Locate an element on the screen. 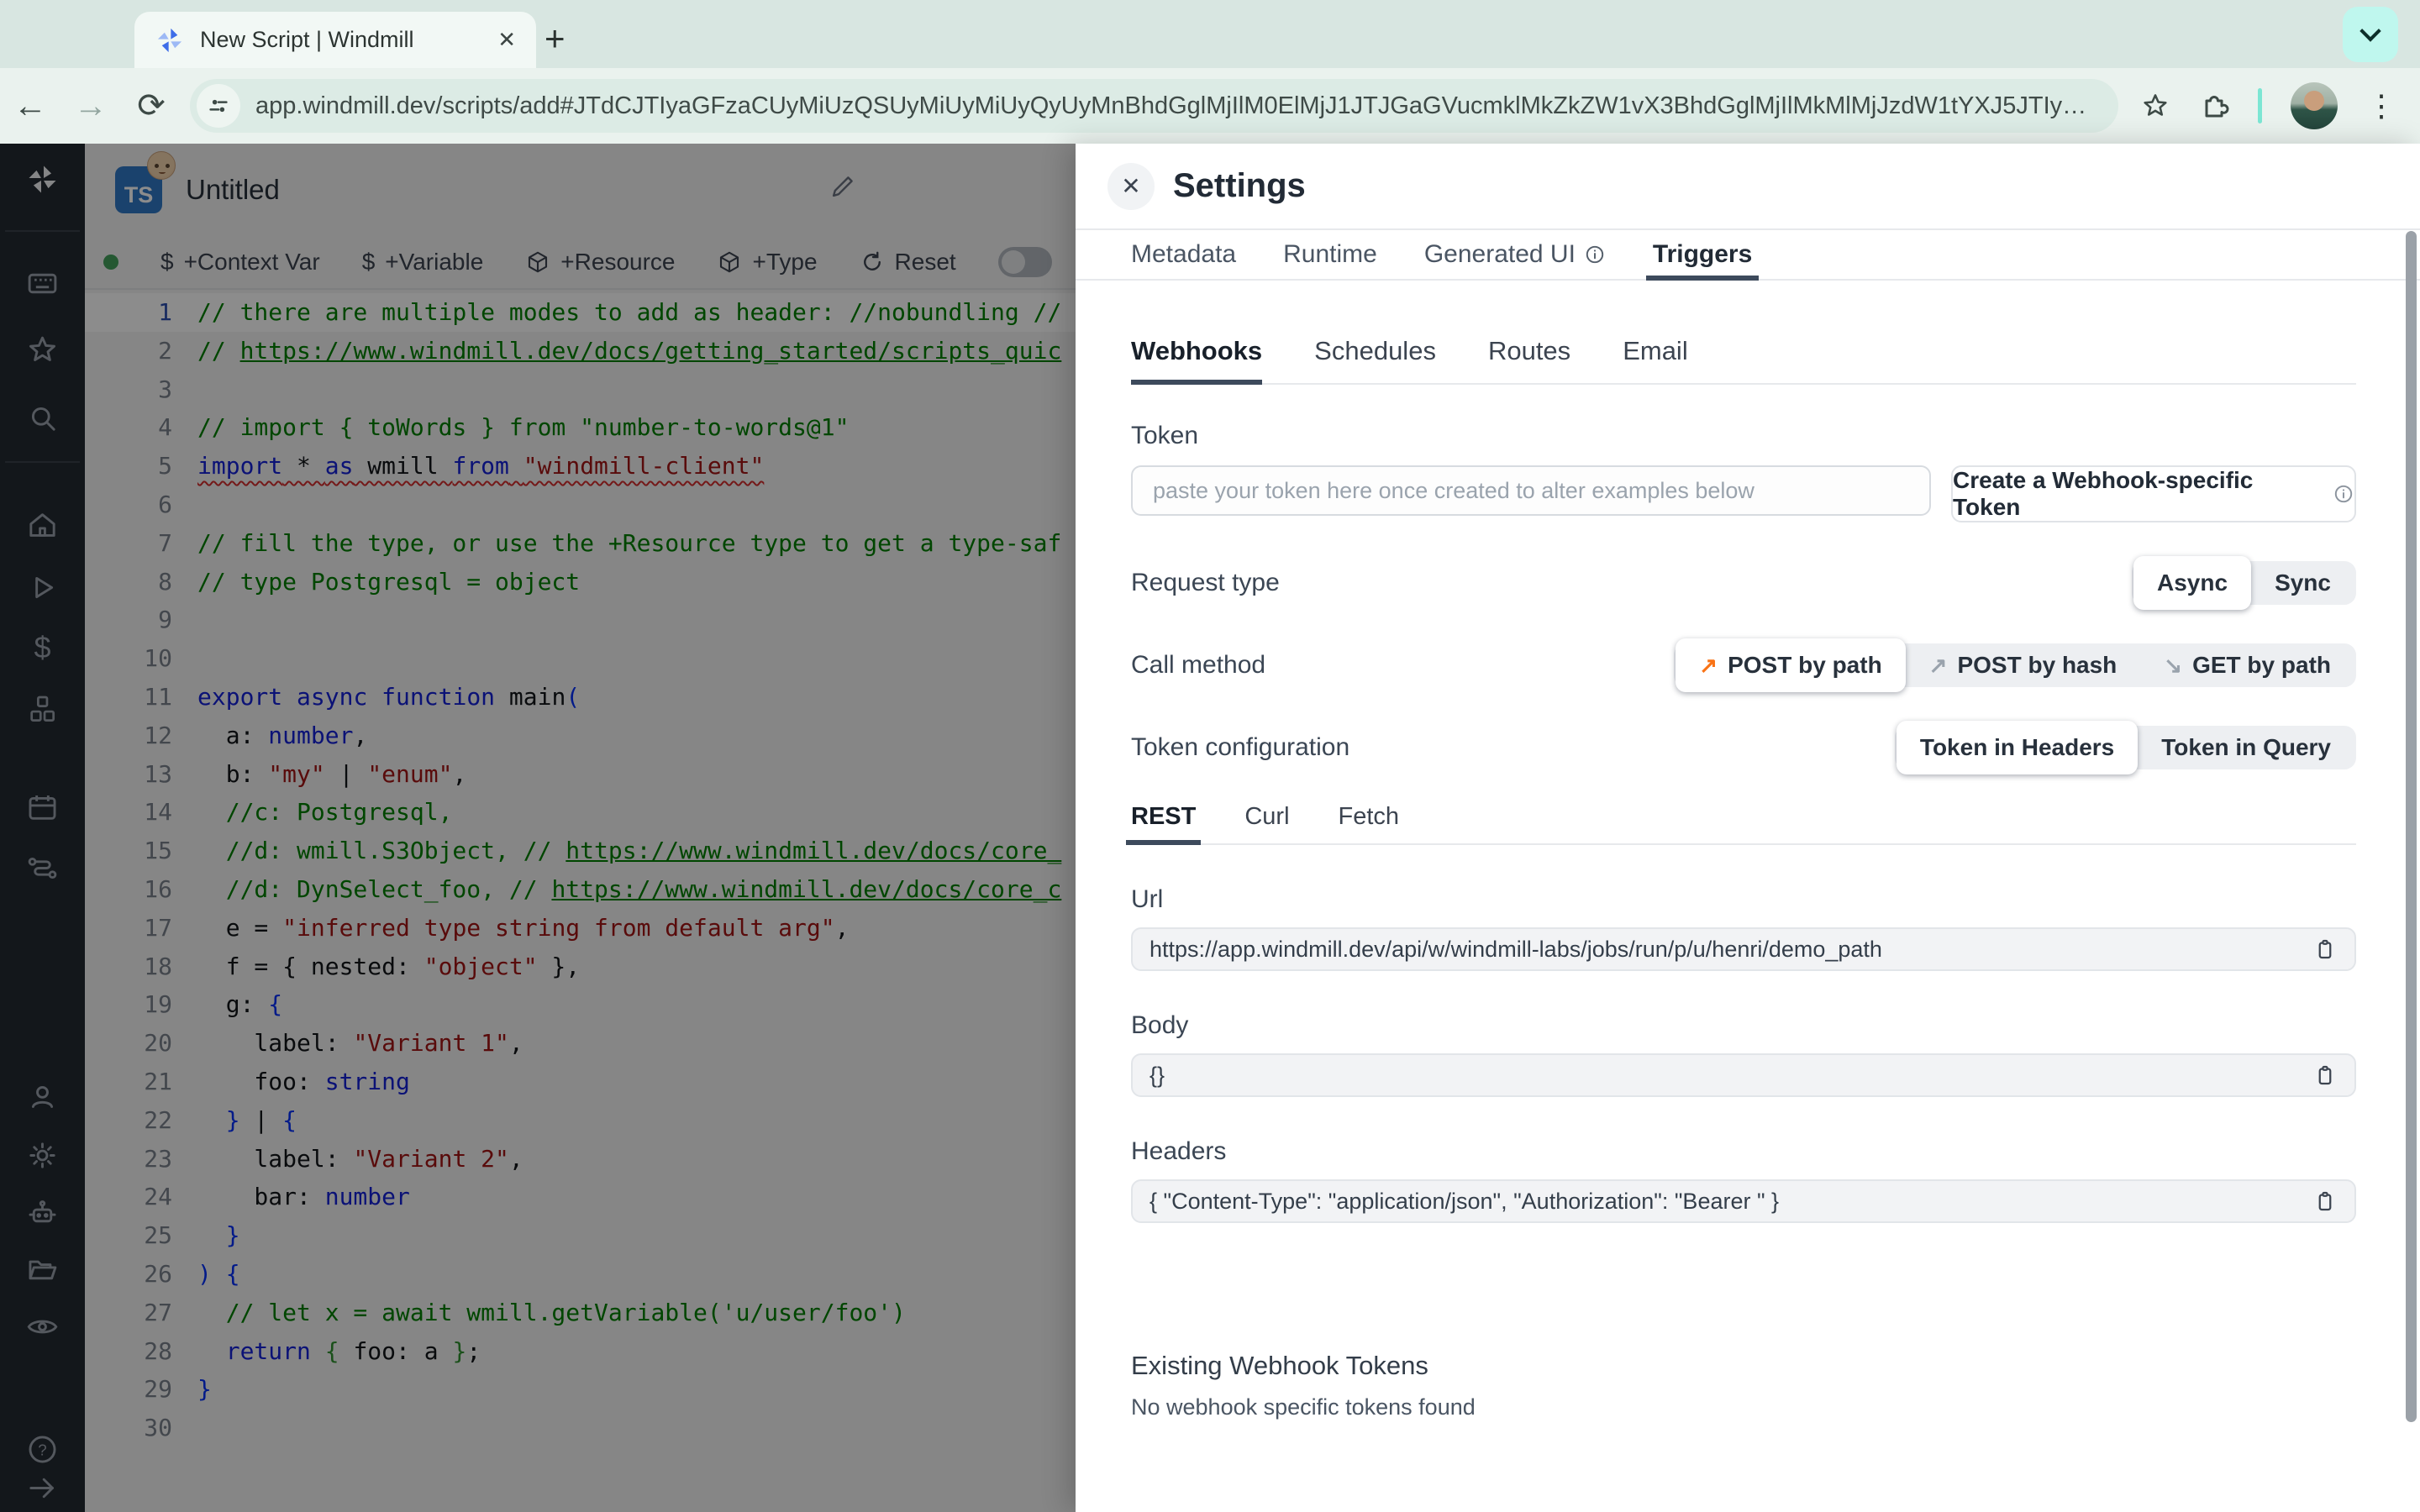  new-tab-button: + is located at coordinates (555, 38).